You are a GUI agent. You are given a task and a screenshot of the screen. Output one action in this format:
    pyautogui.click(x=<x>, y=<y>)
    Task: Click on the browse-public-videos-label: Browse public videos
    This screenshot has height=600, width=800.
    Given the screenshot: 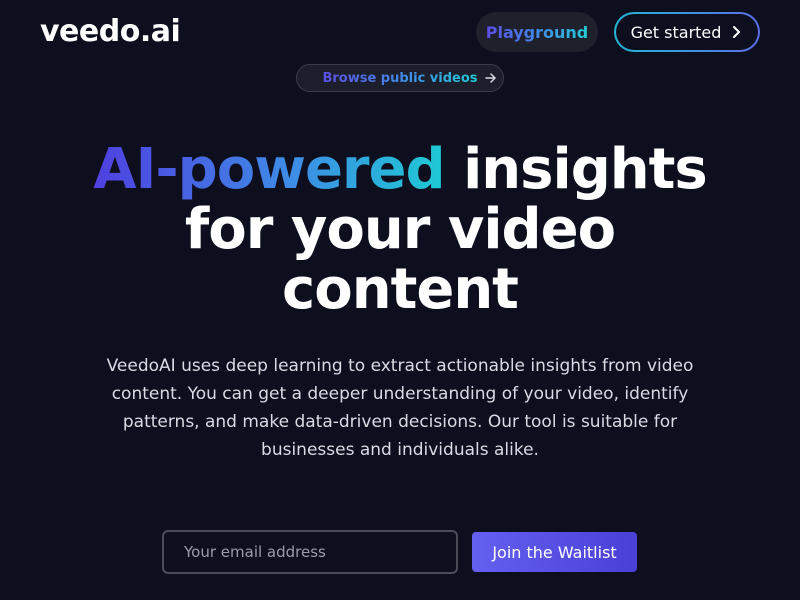 What is the action you would take?
    pyautogui.click(x=400, y=78)
    